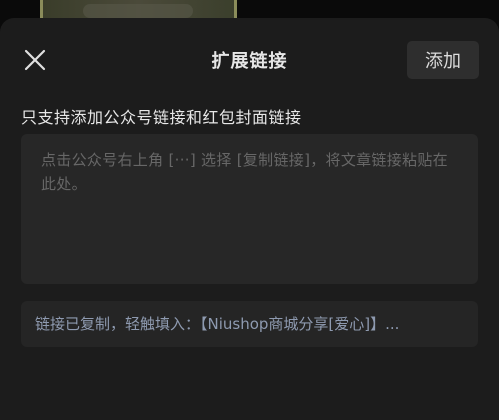 This screenshot has height=420, width=499. I want to click on support-hint: 只支持添加公众号链接和红包封面链接, so click(161, 117).